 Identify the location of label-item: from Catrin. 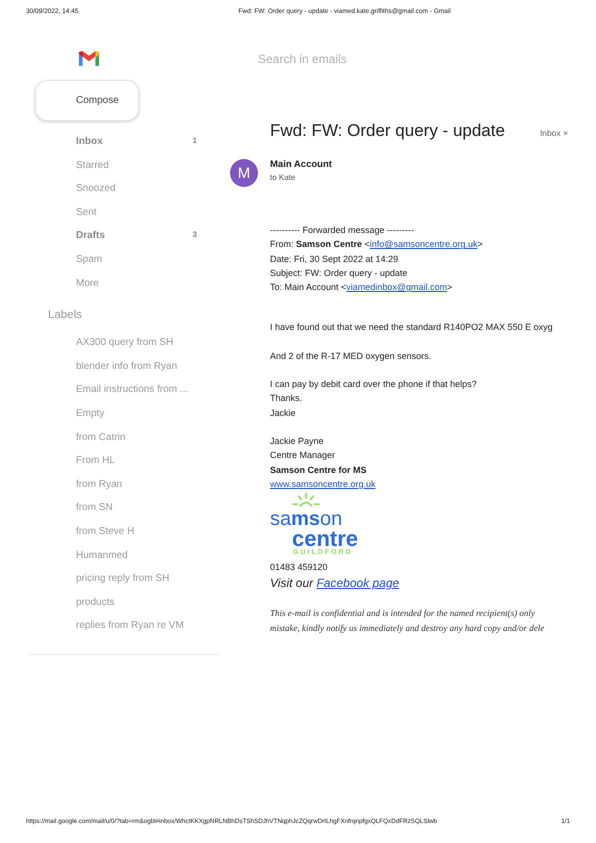
(153, 444).